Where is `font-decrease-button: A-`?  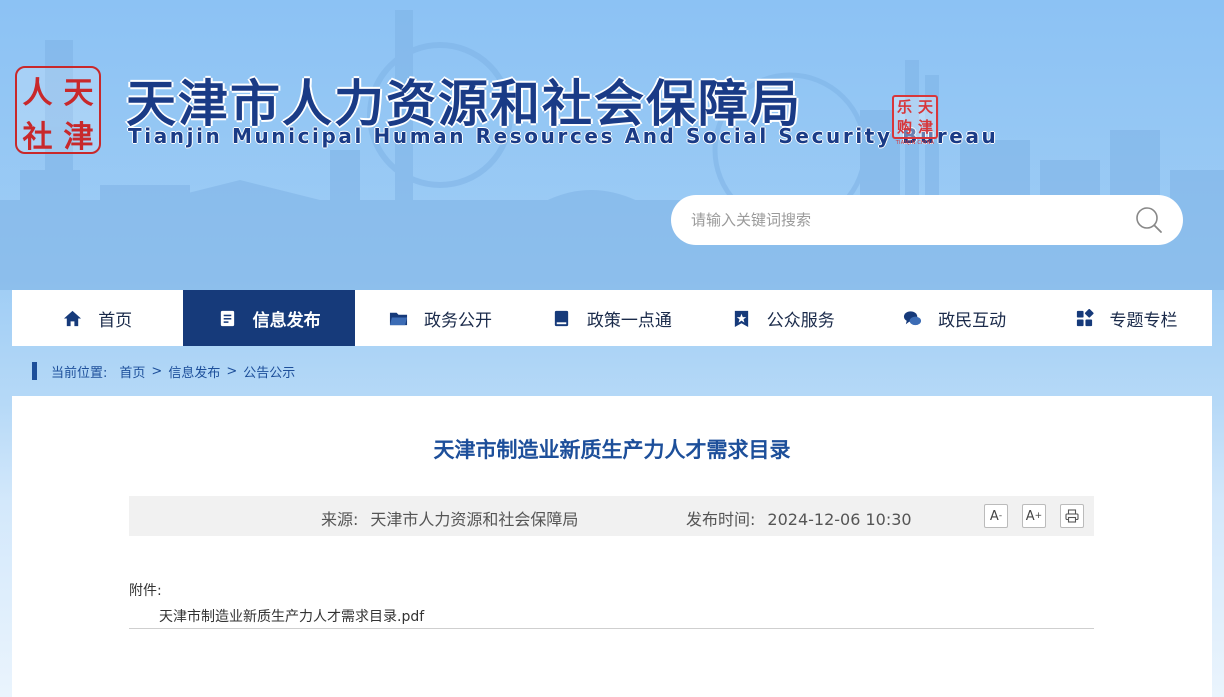
font-decrease-button: A- is located at coordinates (996, 516).